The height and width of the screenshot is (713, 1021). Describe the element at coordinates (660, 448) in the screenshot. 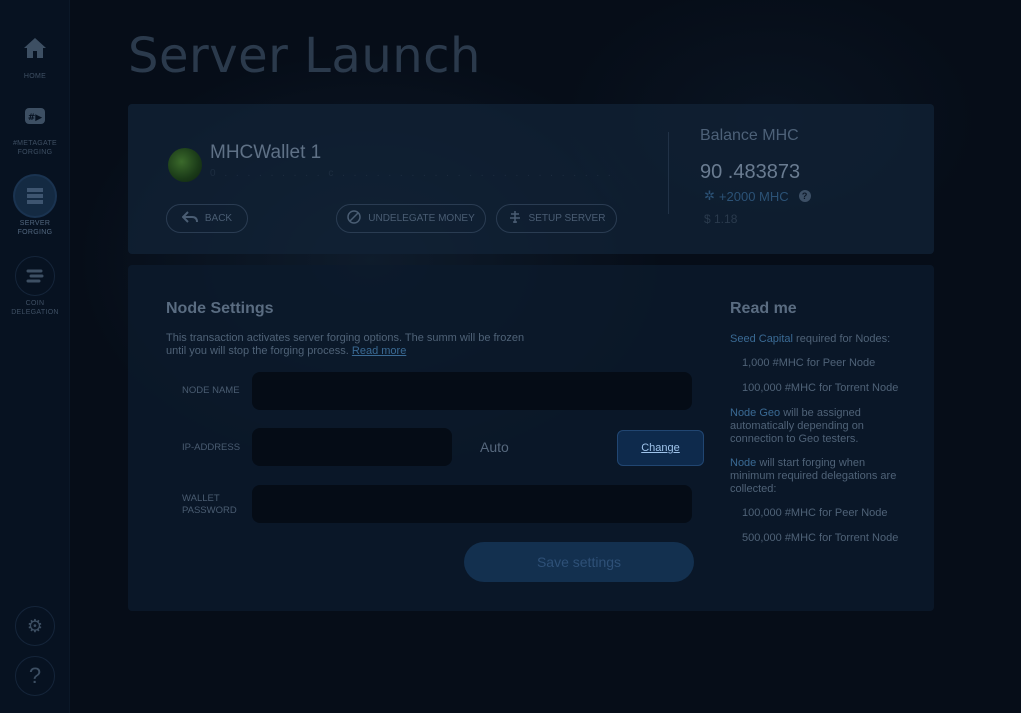

I see `change-button: Change` at that location.